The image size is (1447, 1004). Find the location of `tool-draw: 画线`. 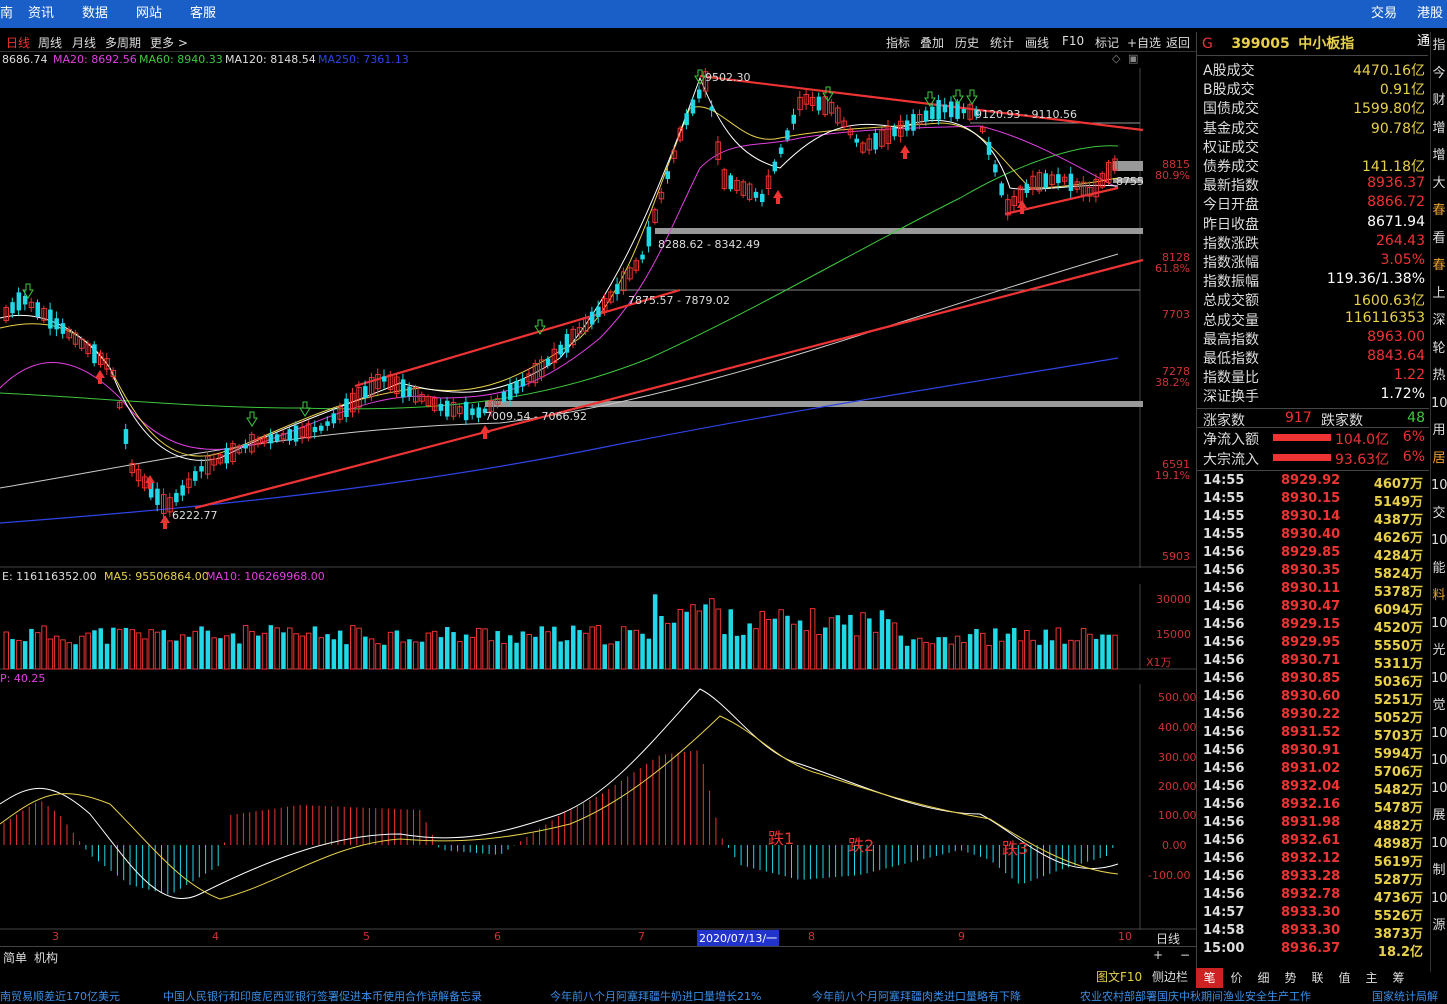

tool-draw: 画线 is located at coordinates (1037, 42).